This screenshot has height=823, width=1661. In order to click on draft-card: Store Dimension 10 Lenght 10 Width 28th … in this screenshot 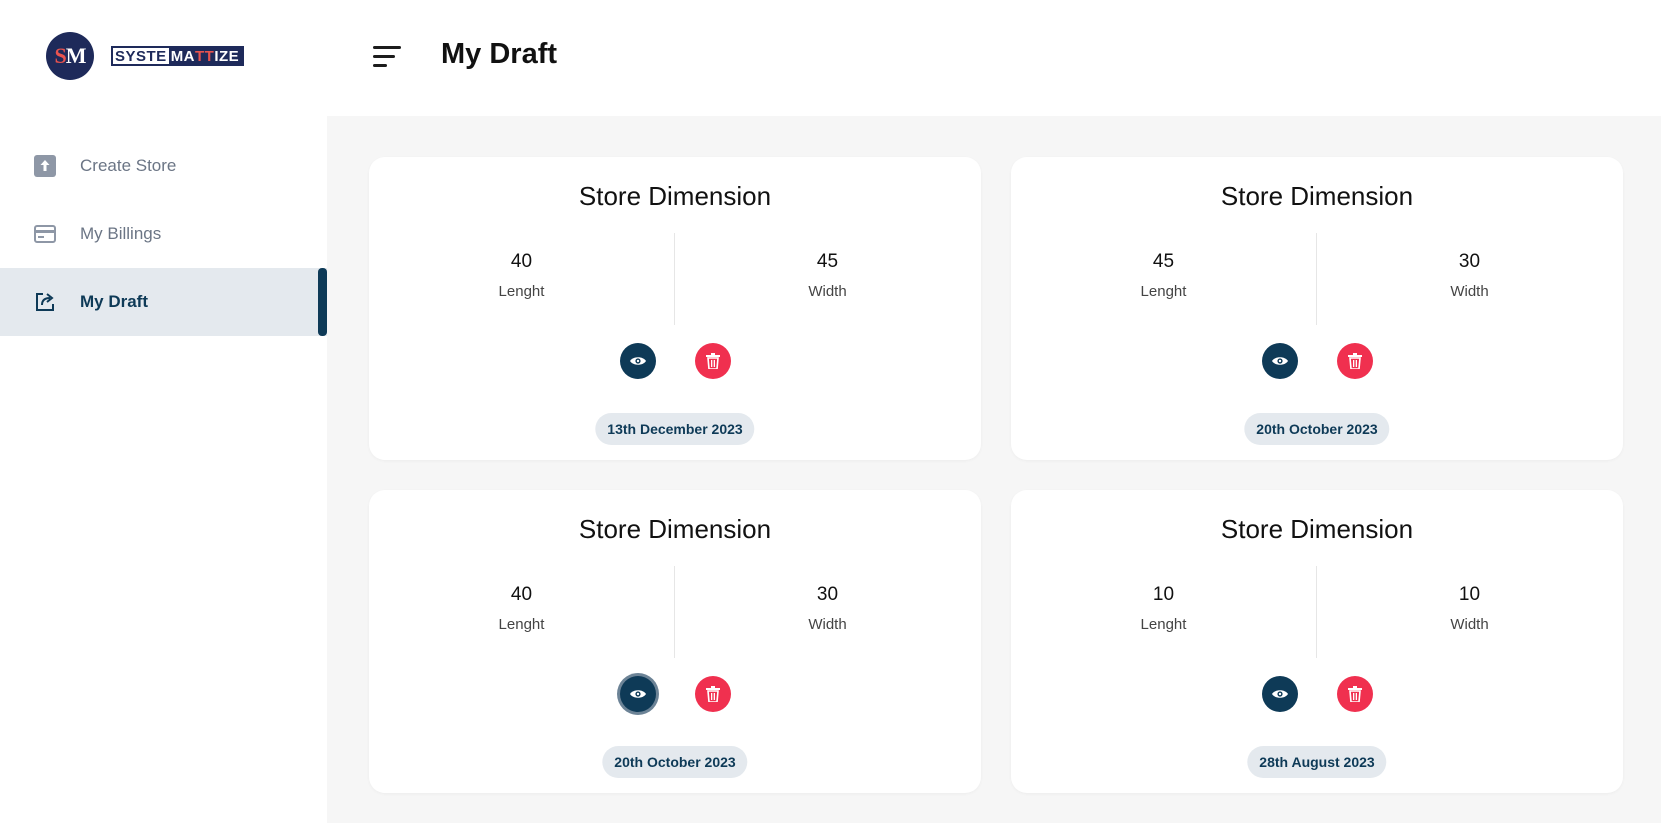, I will do `click(1317, 641)`.